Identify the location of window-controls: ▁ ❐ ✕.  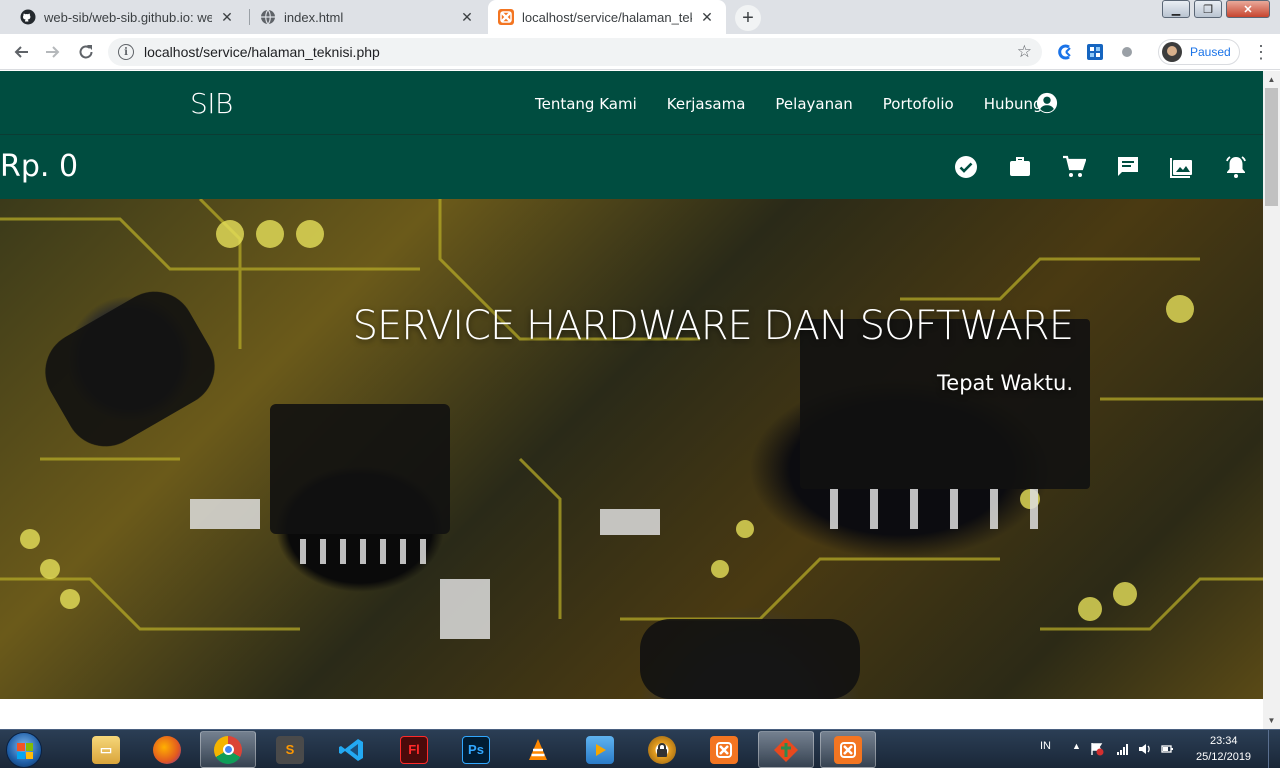
(1216, 9).